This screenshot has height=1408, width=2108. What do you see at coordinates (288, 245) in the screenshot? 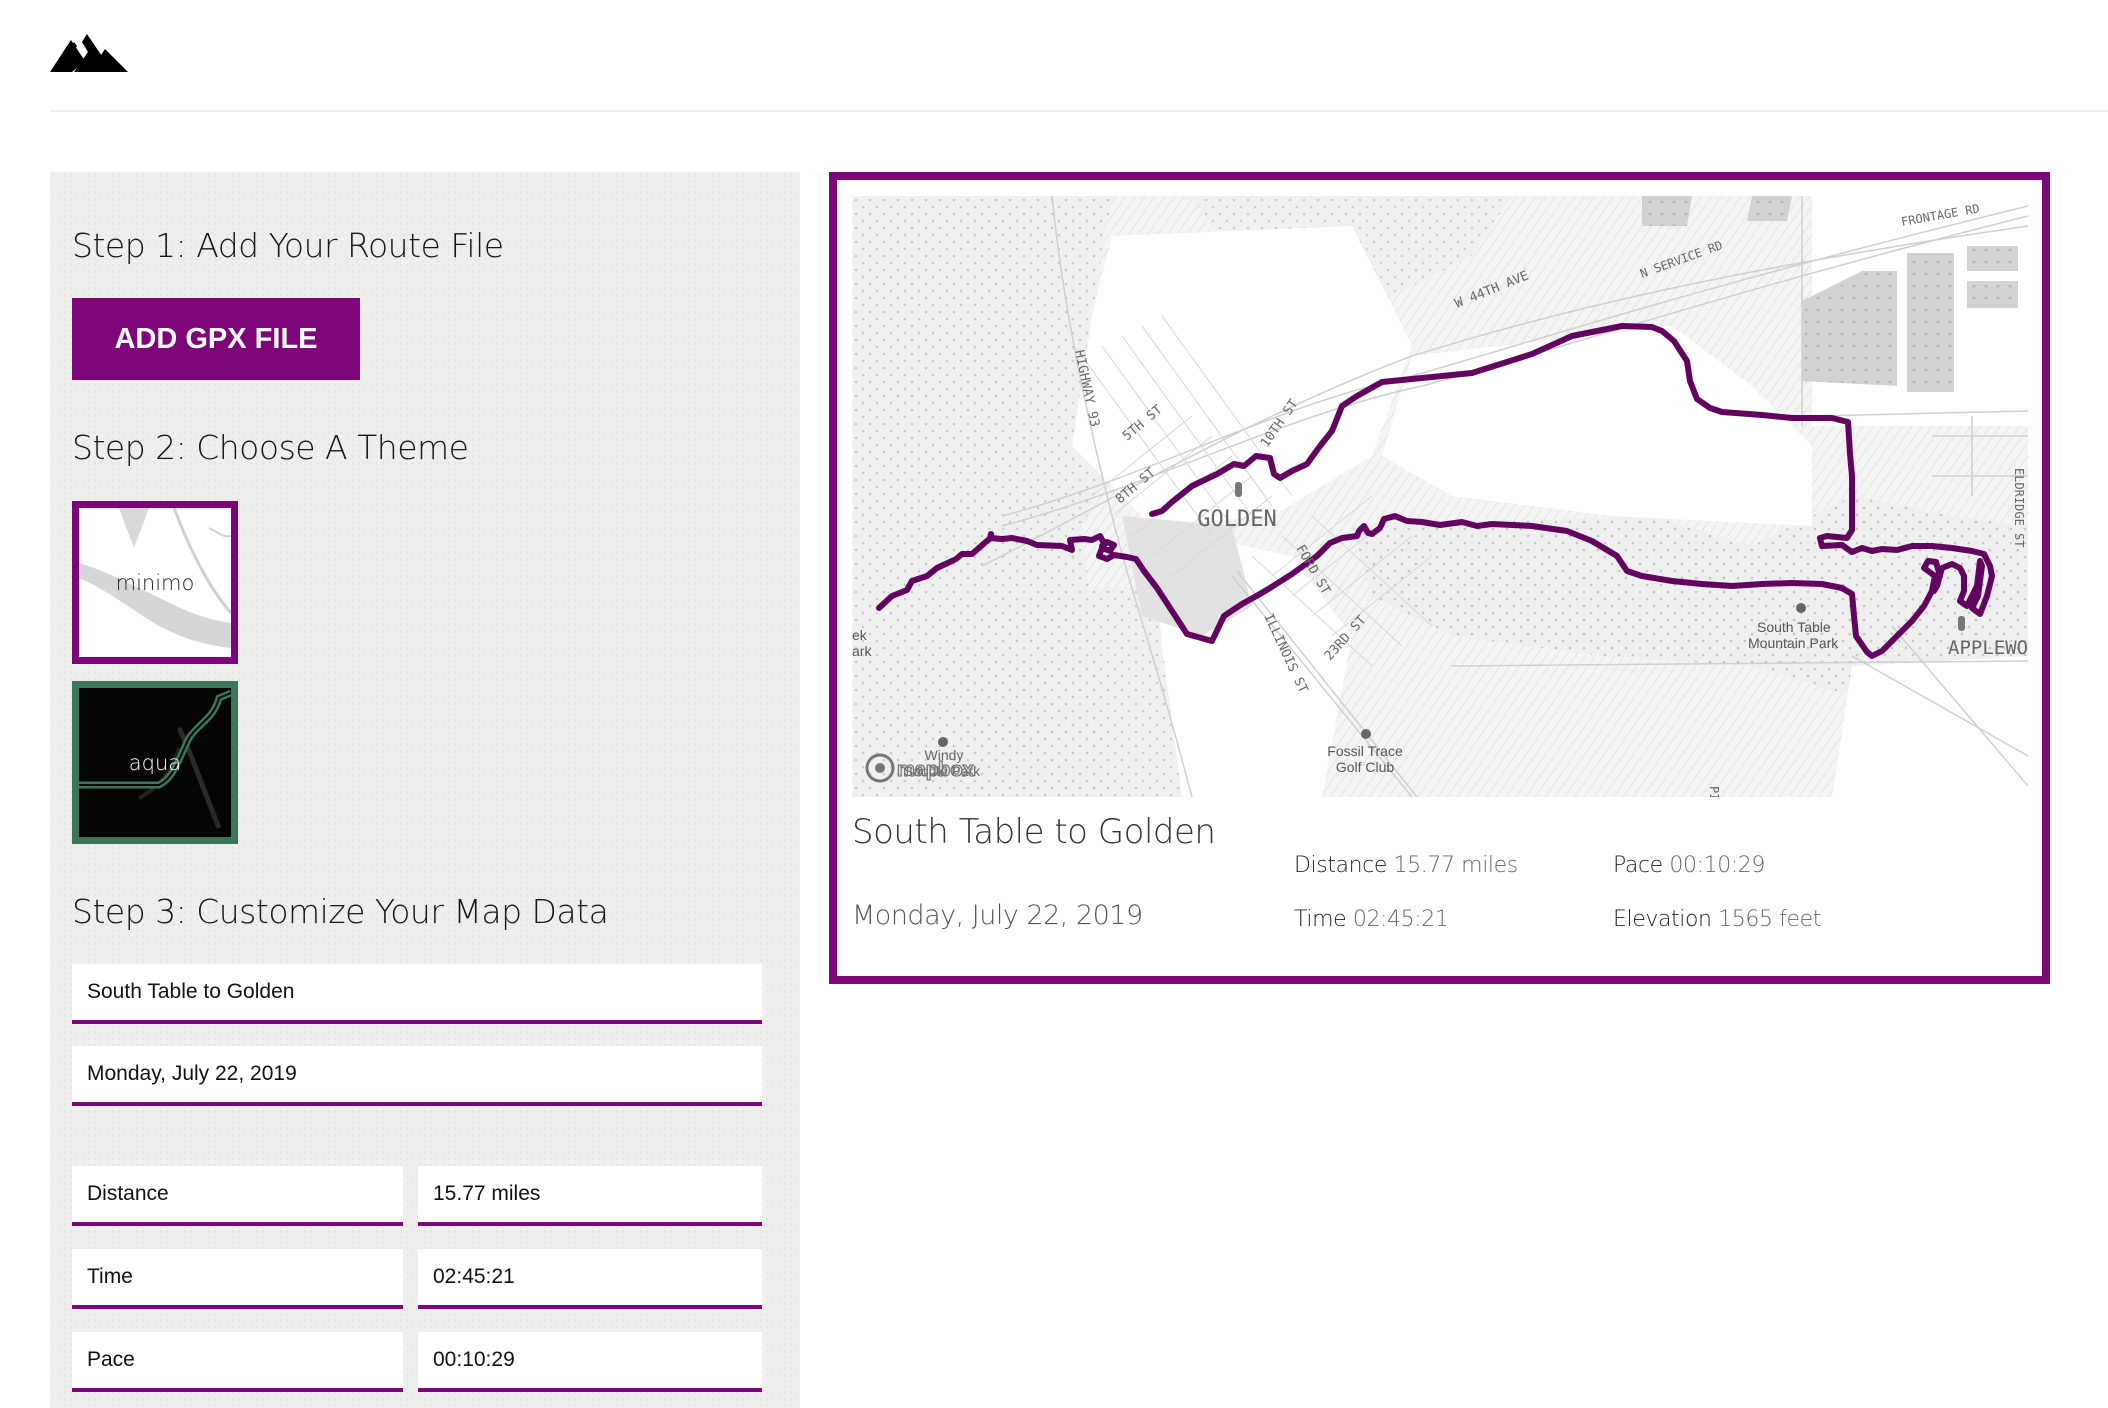
I see `step1-heading: Step 1: Add Your Route File` at bounding box center [288, 245].